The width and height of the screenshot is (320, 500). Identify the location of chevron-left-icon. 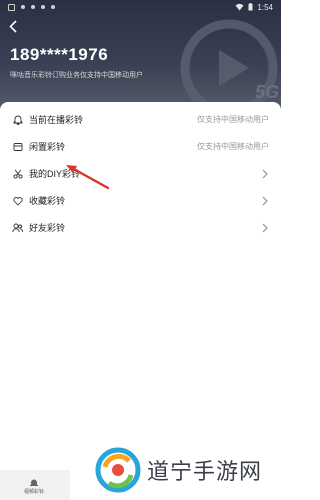
(13, 26).